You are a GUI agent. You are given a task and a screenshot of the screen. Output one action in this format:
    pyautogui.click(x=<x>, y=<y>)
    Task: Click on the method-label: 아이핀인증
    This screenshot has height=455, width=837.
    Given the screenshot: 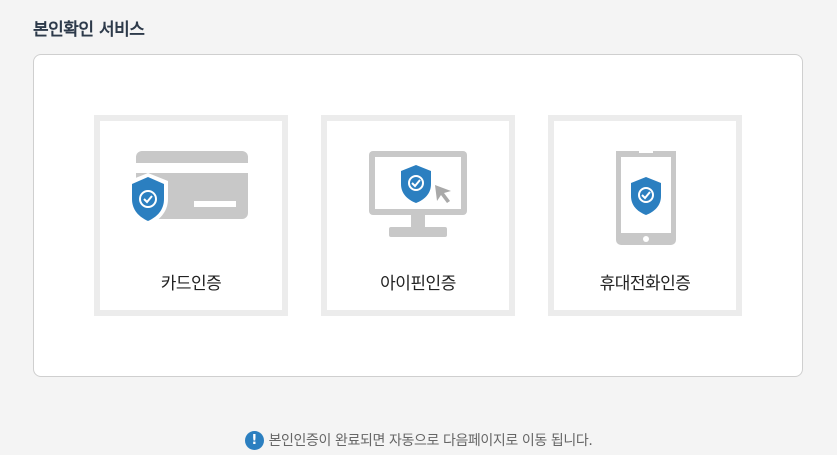 What is the action you would take?
    pyautogui.click(x=418, y=284)
    